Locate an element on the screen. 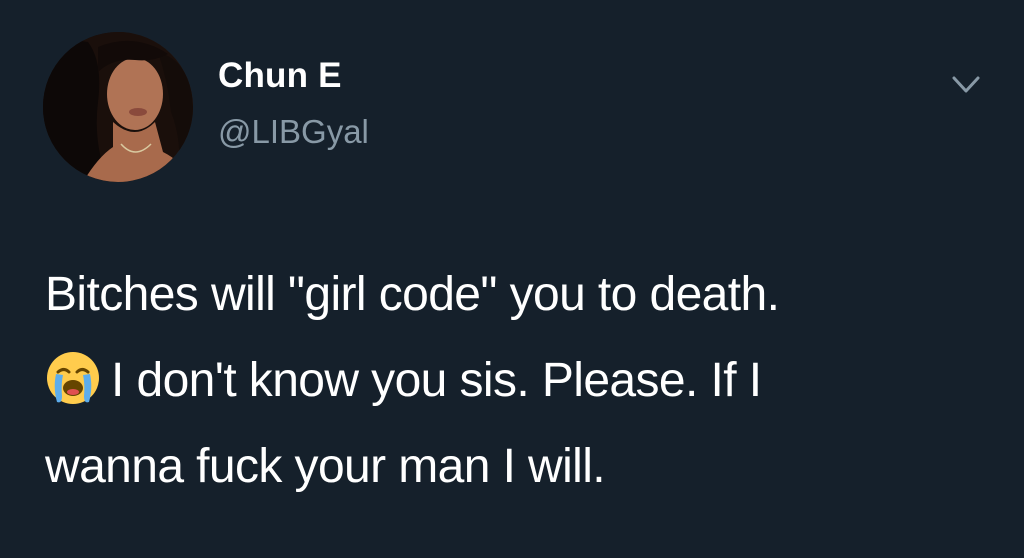 The width and height of the screenshot is (1024, 558). tweet-text-segment: I don't know you sis. Please. If I is located at coordinates (436, 380).